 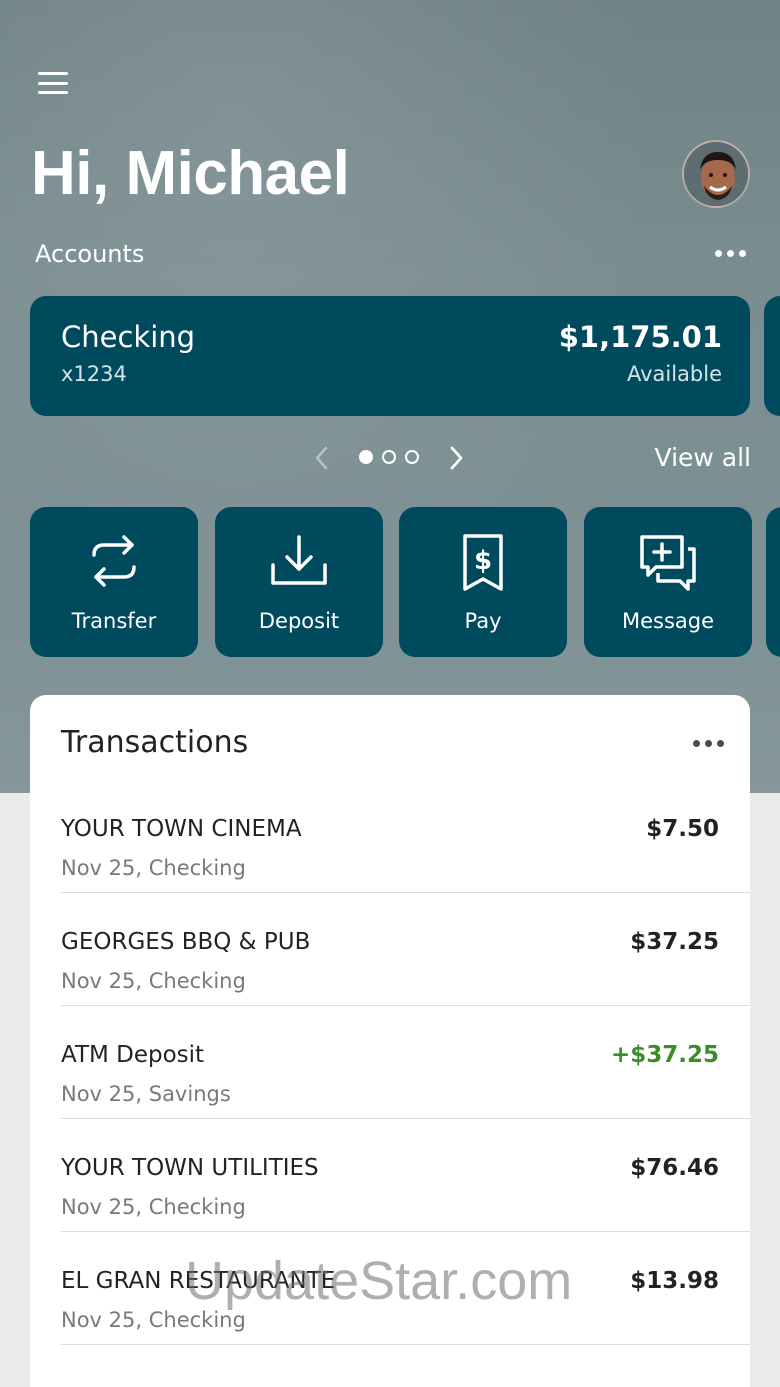 What do you see at coordinates (772, 356) in the screenshot?
I see `next-account-card-peek` at bounding box center [772, 356].